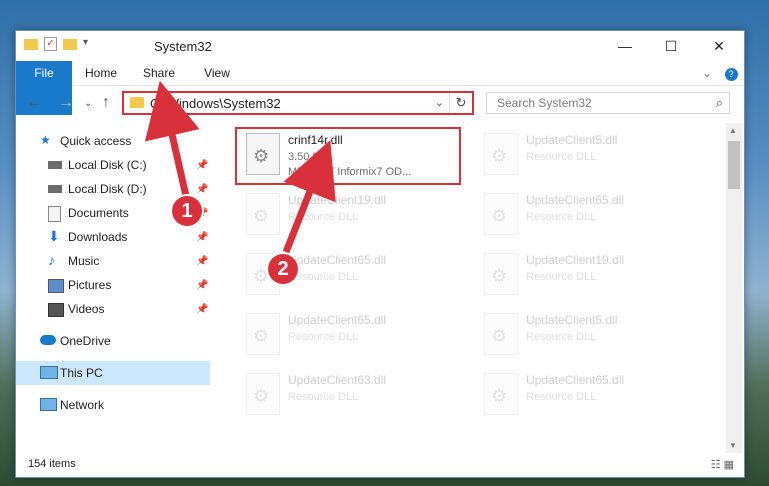 The height and width of the screenshot is (486, 769). Describe the element at coordinates (240, 167) in the screenshot. I see `annotation-arrows` at that location.